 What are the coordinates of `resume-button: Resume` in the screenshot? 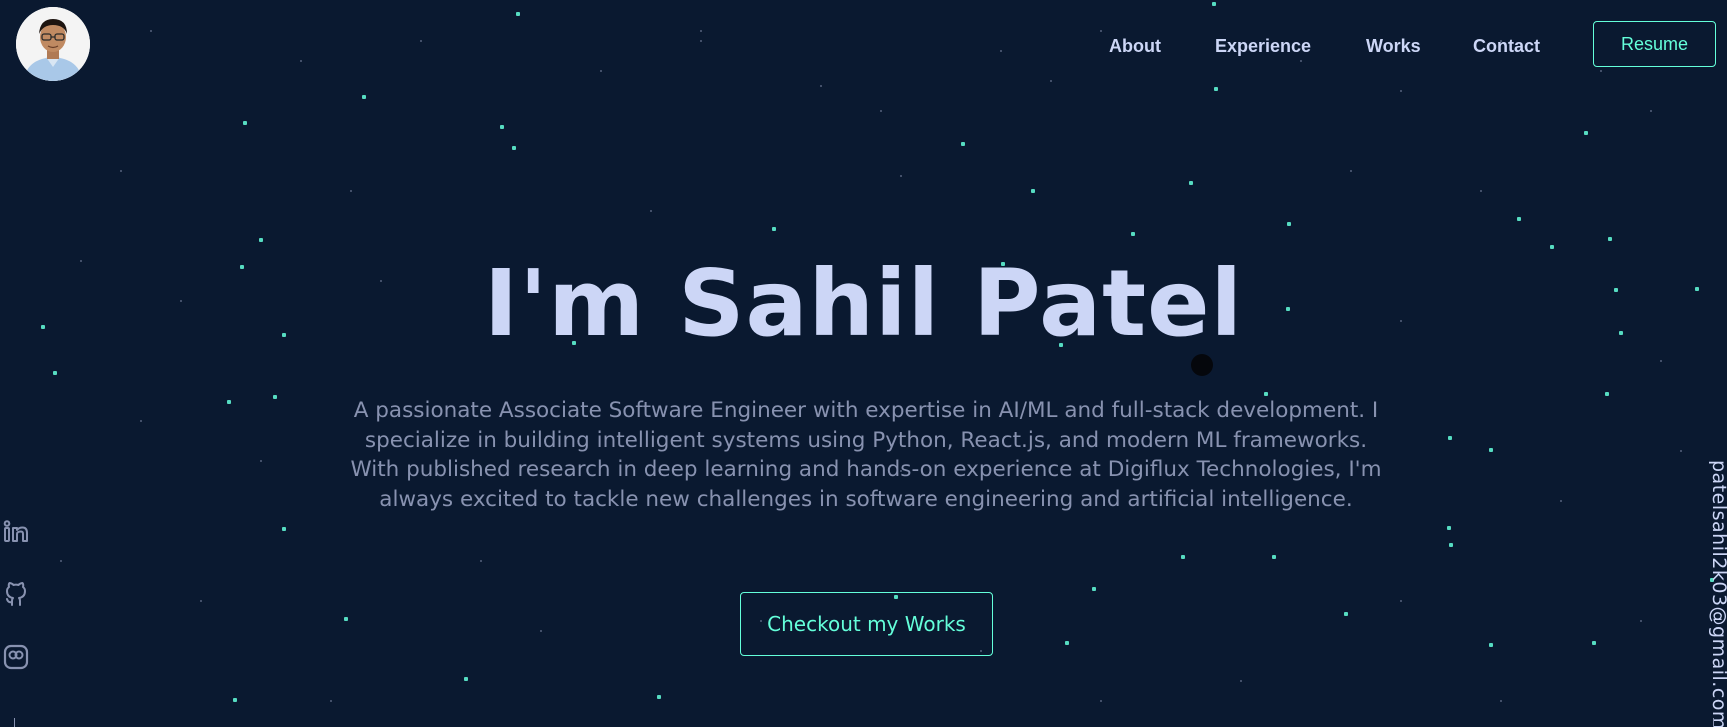 It's located at (1654, 44).